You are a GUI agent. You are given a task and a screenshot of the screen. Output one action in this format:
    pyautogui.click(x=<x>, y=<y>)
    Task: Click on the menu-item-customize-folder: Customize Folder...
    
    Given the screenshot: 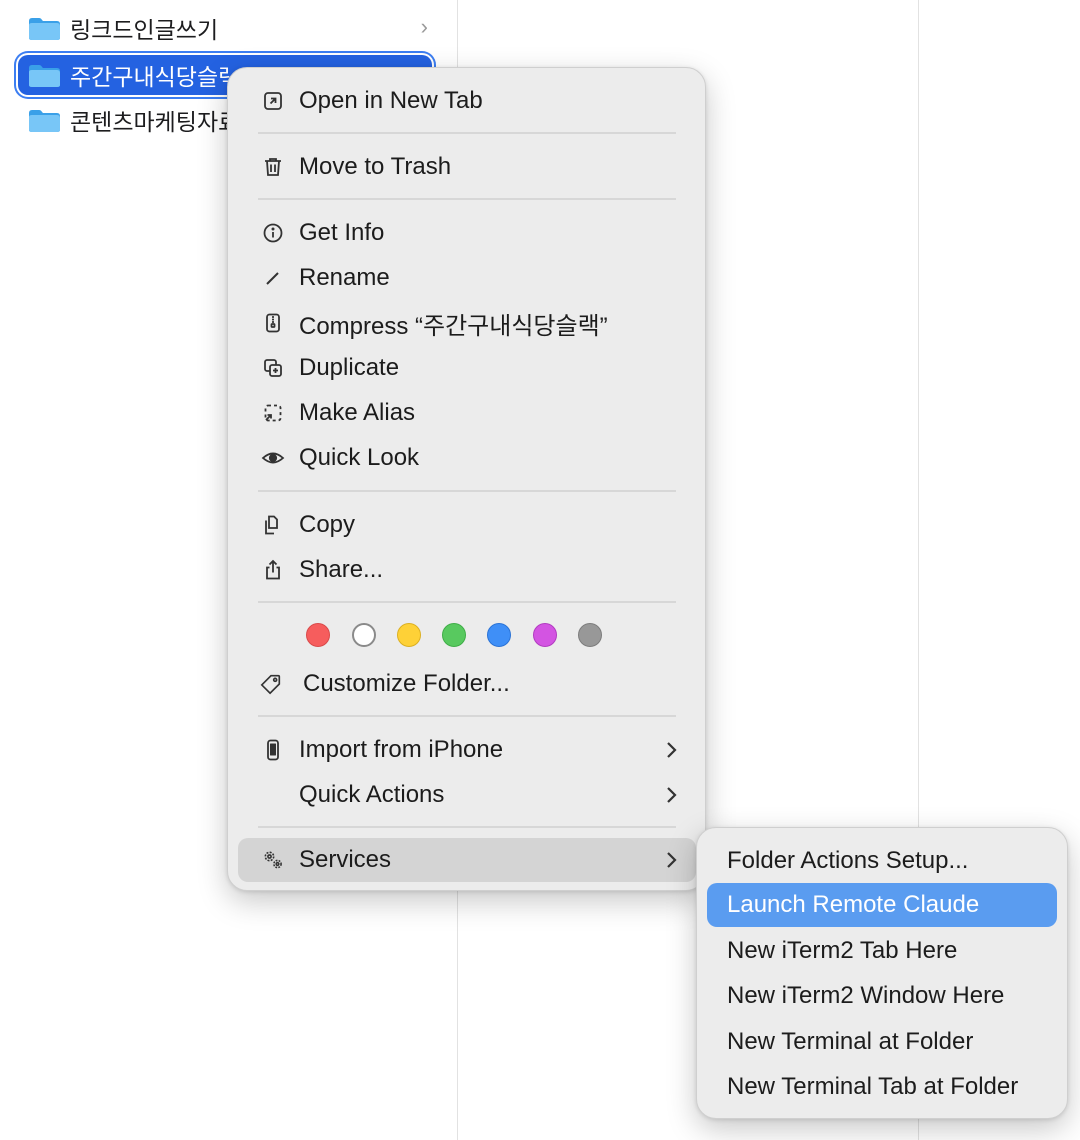 What is the action you would take?
    pyautogui.click(x=467, y=684)
    